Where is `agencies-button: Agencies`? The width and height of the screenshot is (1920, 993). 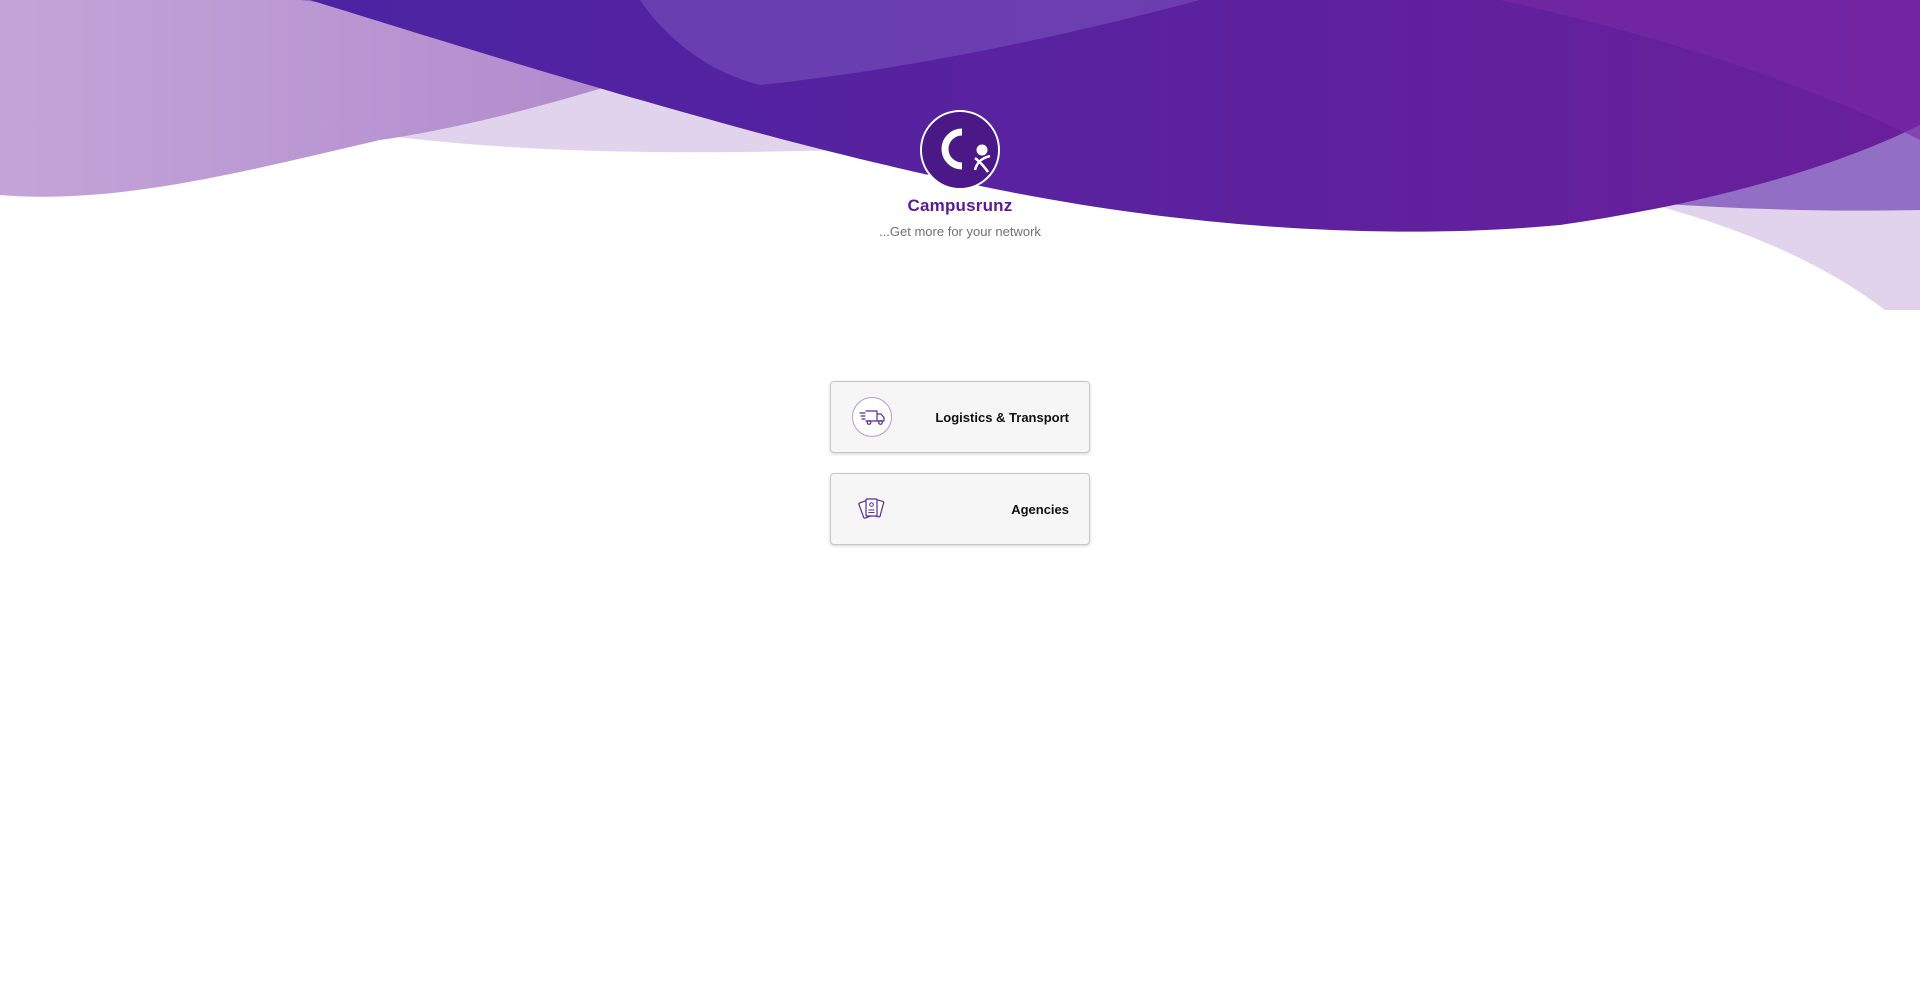
agencies-button: Agencies is located at coordinates (960, 509).